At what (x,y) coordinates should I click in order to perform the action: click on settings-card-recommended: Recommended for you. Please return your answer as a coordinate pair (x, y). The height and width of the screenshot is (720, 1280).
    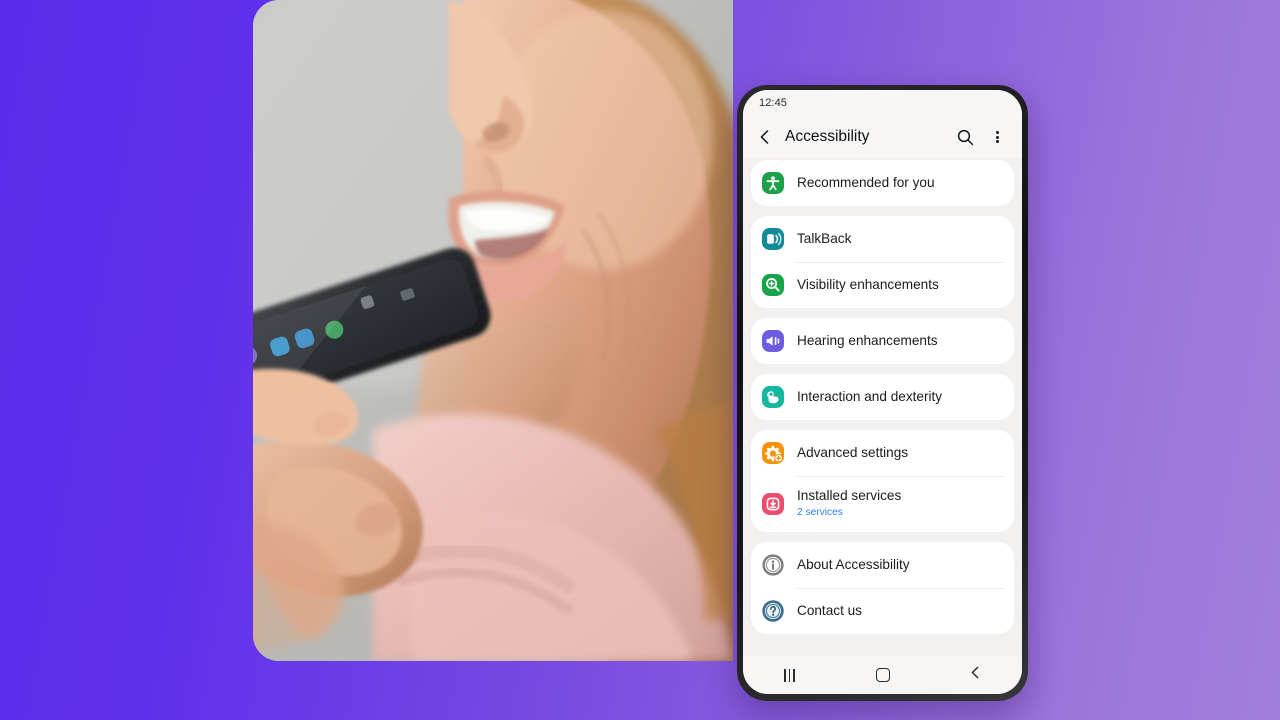
    Looking at the image, I should click on (882, 183).